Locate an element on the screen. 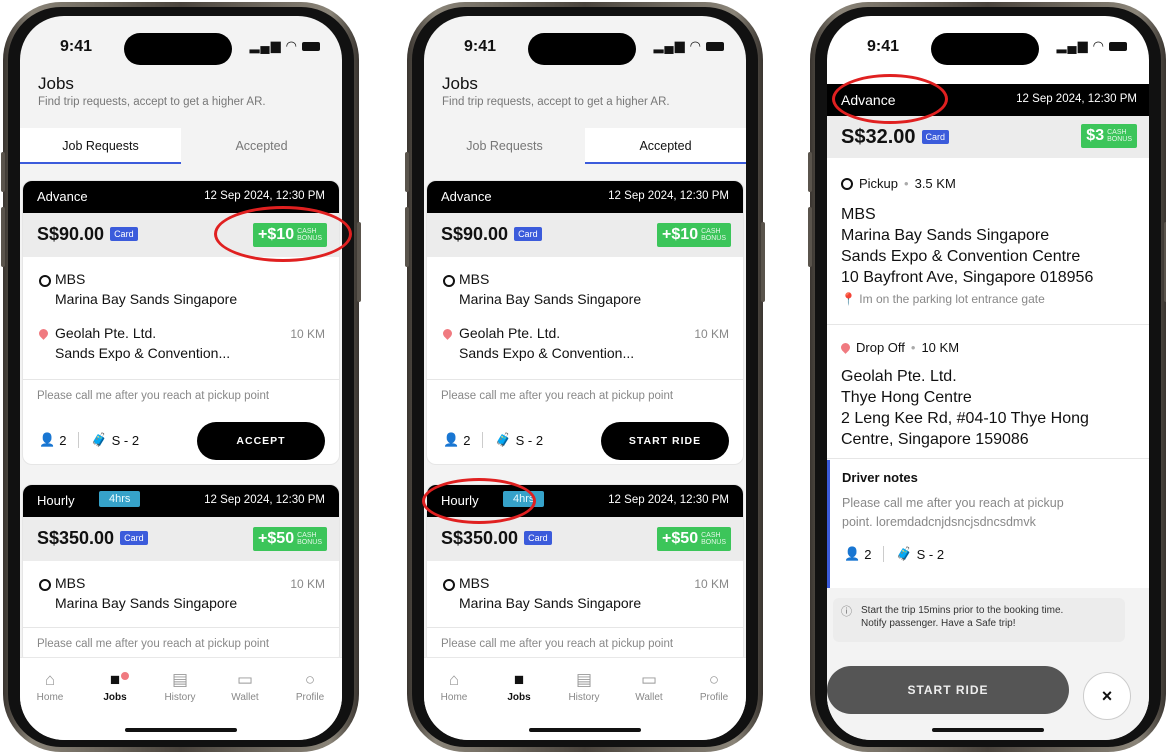 This screenshot has width=1166, height=754. wallet-icon: ▭ is located at coordinates (245, 679).